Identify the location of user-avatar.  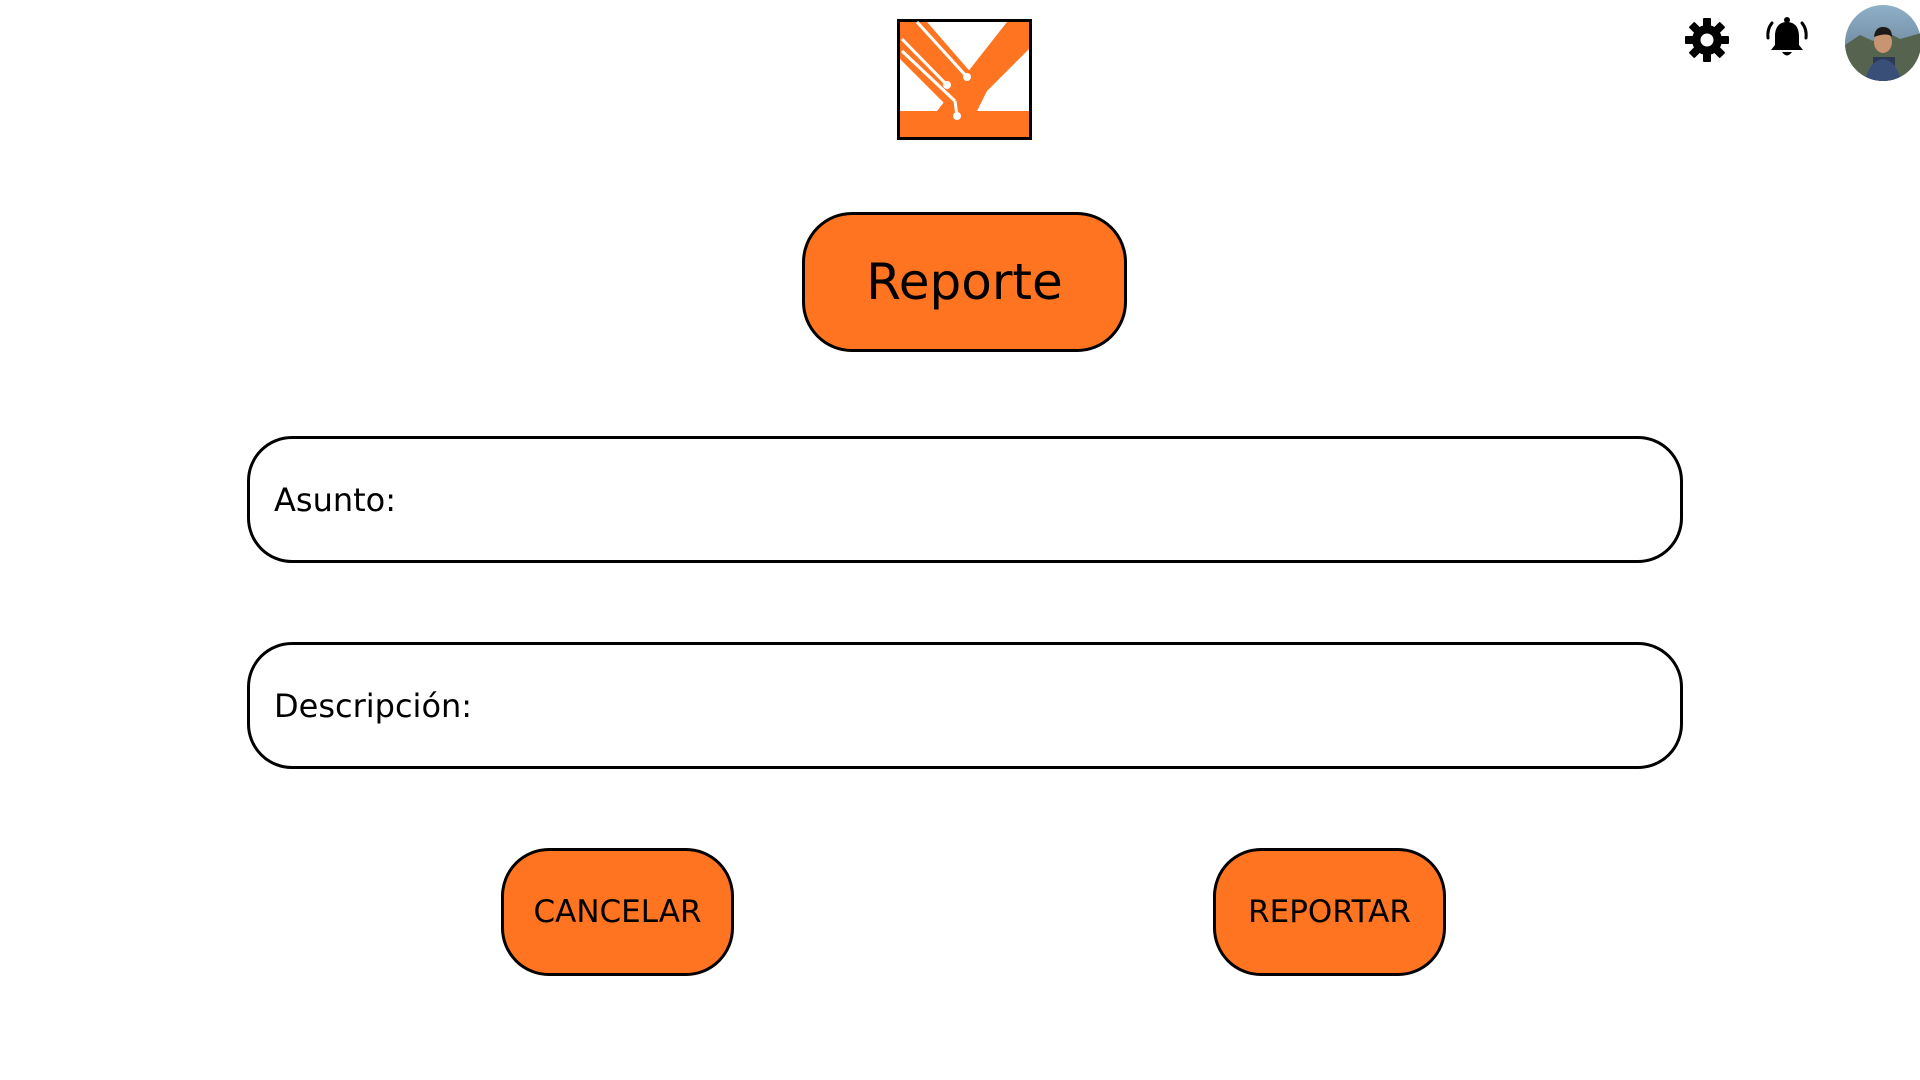
(1882, 43).